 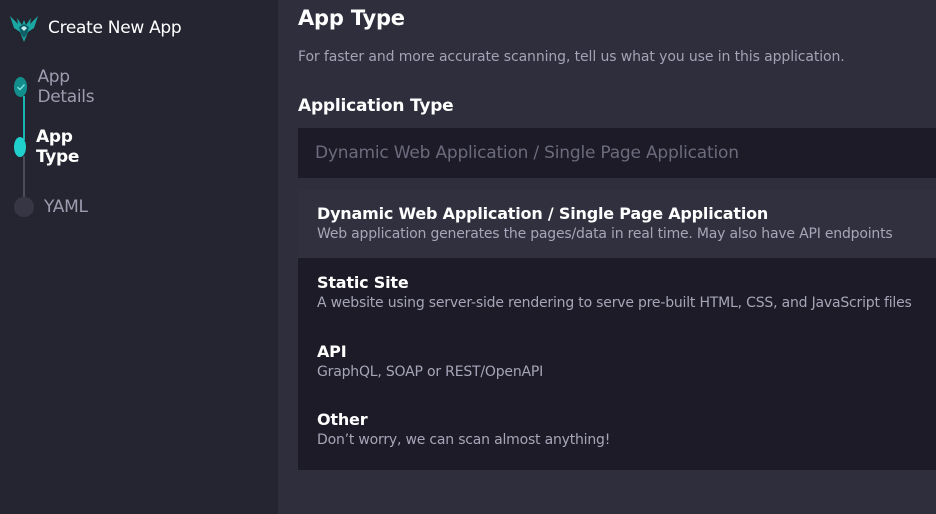 I want to click on application-type-label: Application Type, so click(x=376, y=106).